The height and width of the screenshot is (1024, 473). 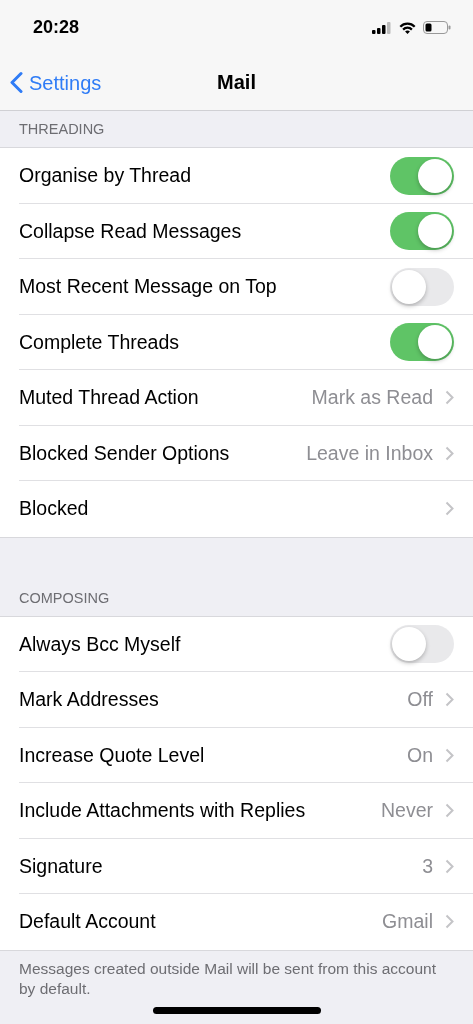 I want to click on row-value: Gmail, so click(x=407, y=922).